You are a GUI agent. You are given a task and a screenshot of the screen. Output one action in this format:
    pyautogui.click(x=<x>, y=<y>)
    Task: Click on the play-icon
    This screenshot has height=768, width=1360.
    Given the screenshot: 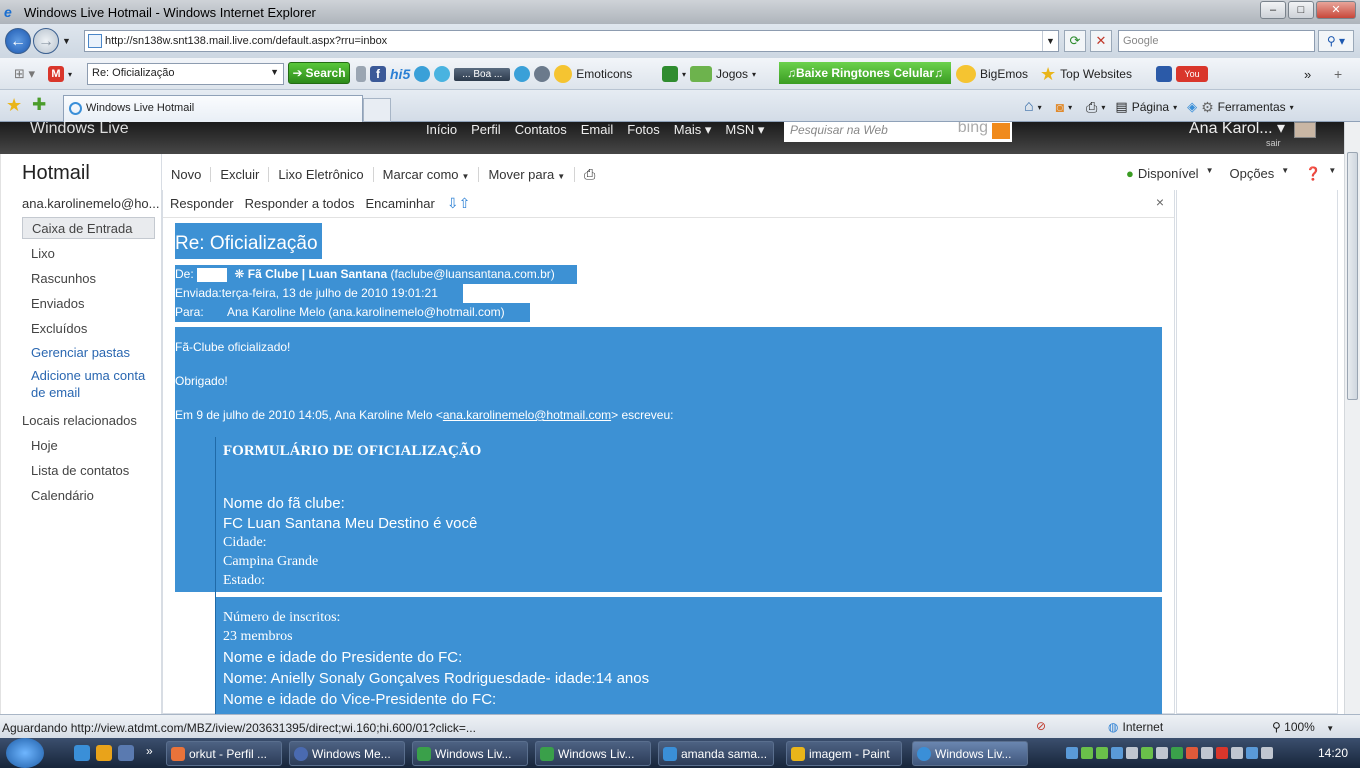 What is the action you would take?
    pyautogui.click(x=442, y=74)
    